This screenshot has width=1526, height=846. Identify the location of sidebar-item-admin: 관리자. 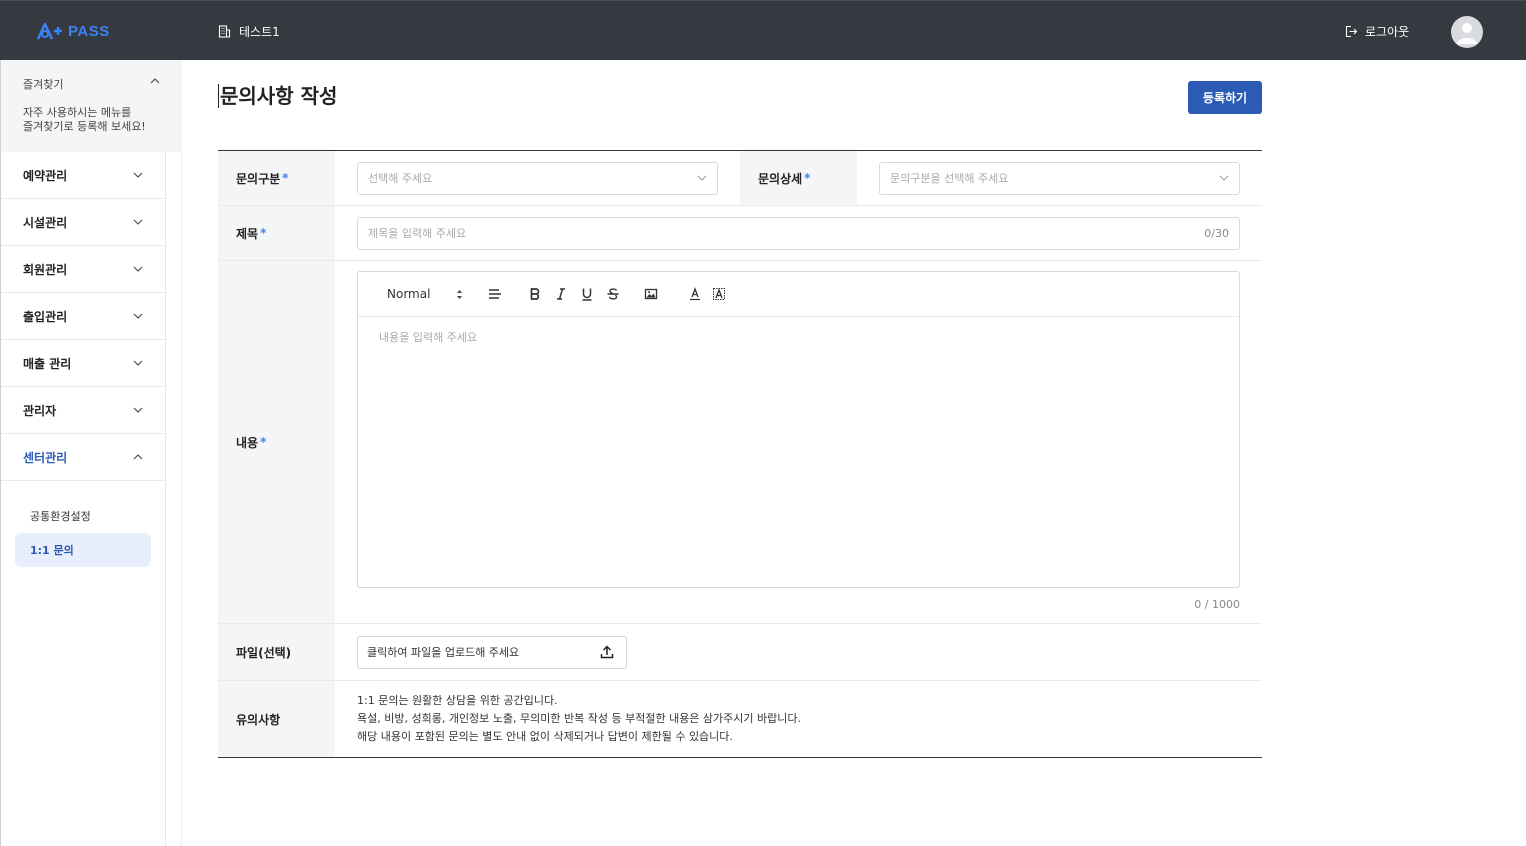
(83, 410).